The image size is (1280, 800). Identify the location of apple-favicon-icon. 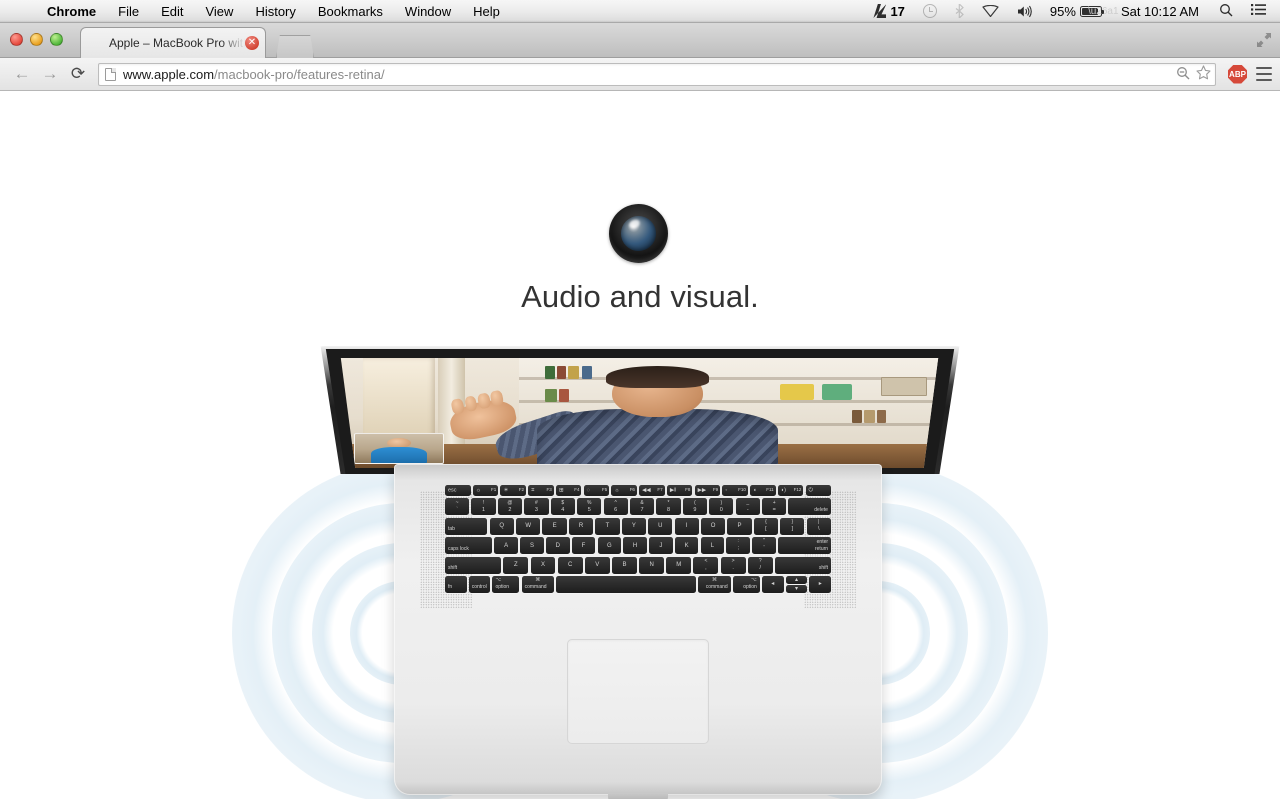
(97, 43).